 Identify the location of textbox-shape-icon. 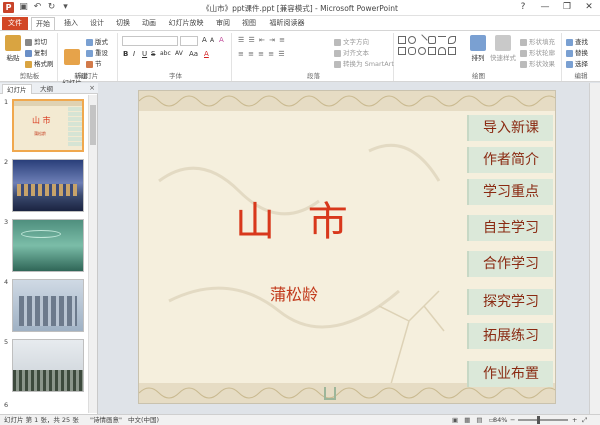
(402, 51).